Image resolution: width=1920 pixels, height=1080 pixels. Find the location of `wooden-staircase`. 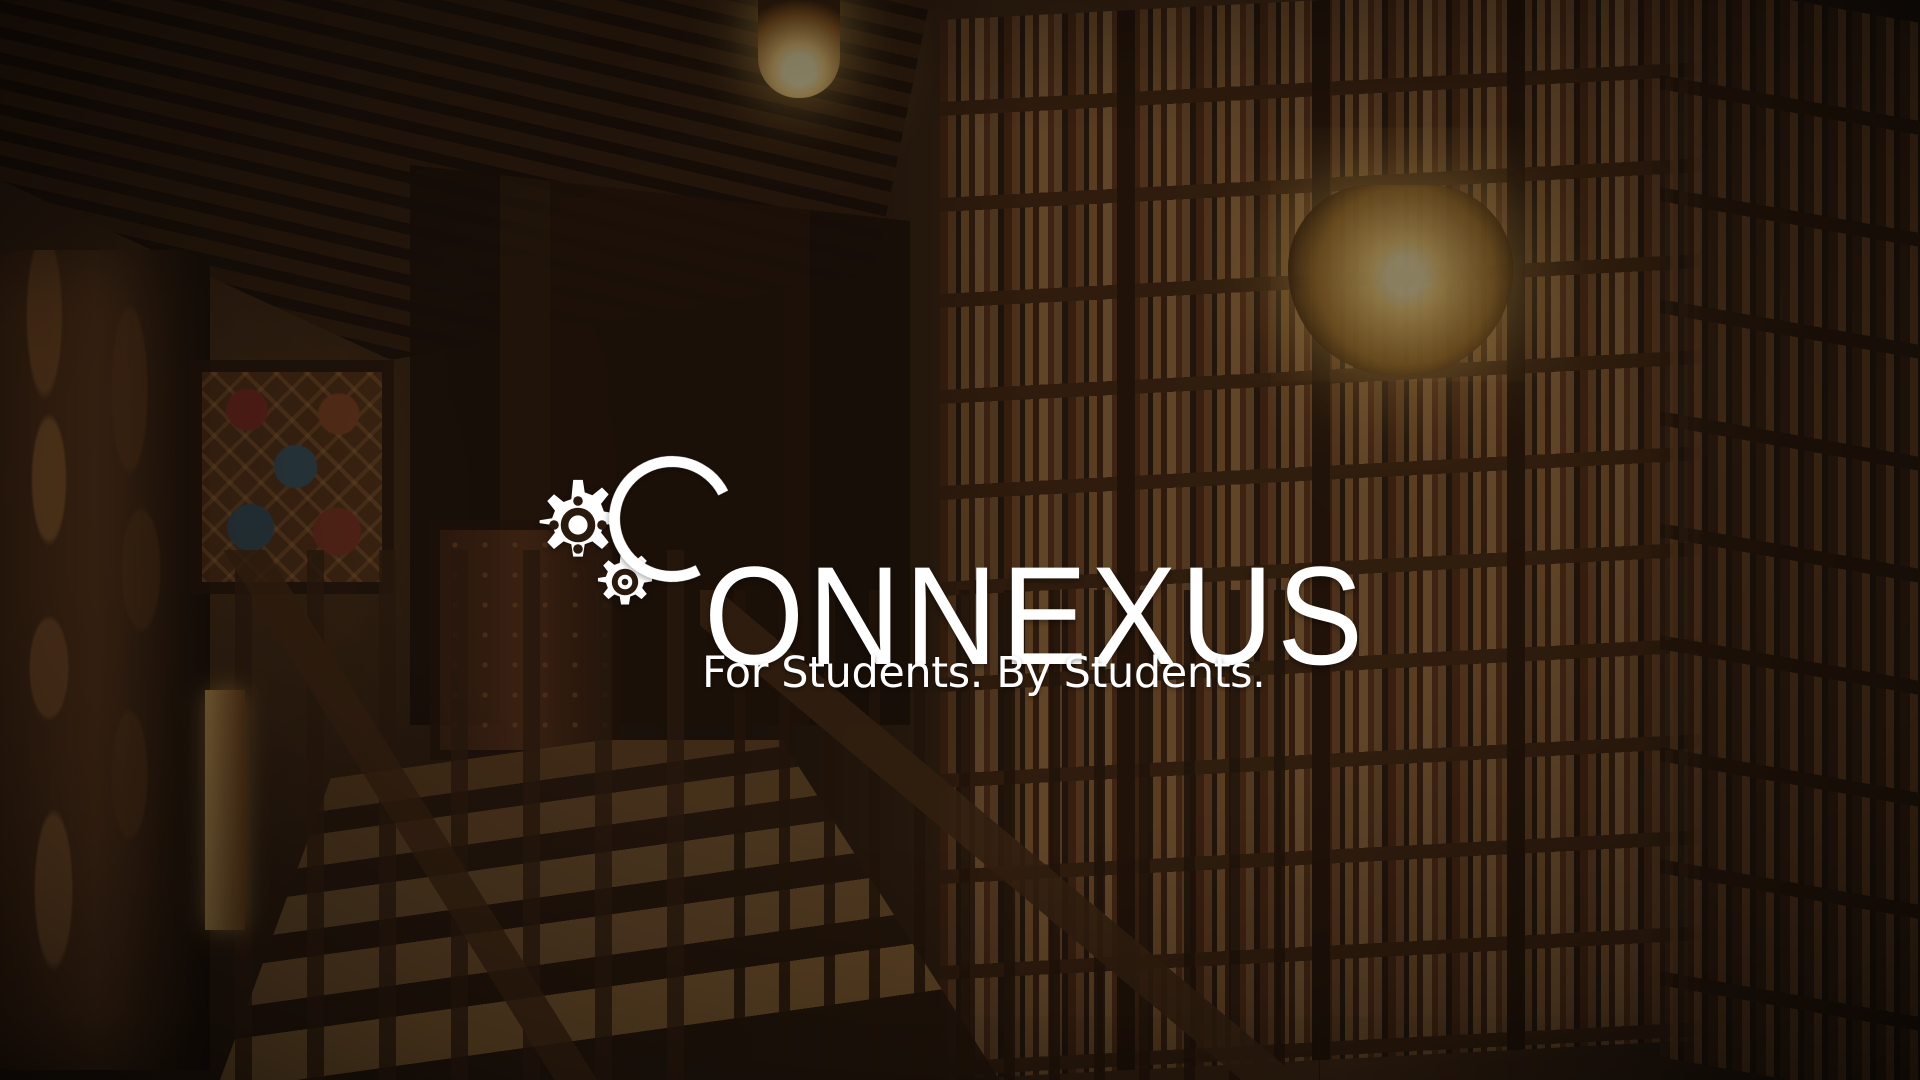

wooden-staircase is located at coordinates (610, 910).